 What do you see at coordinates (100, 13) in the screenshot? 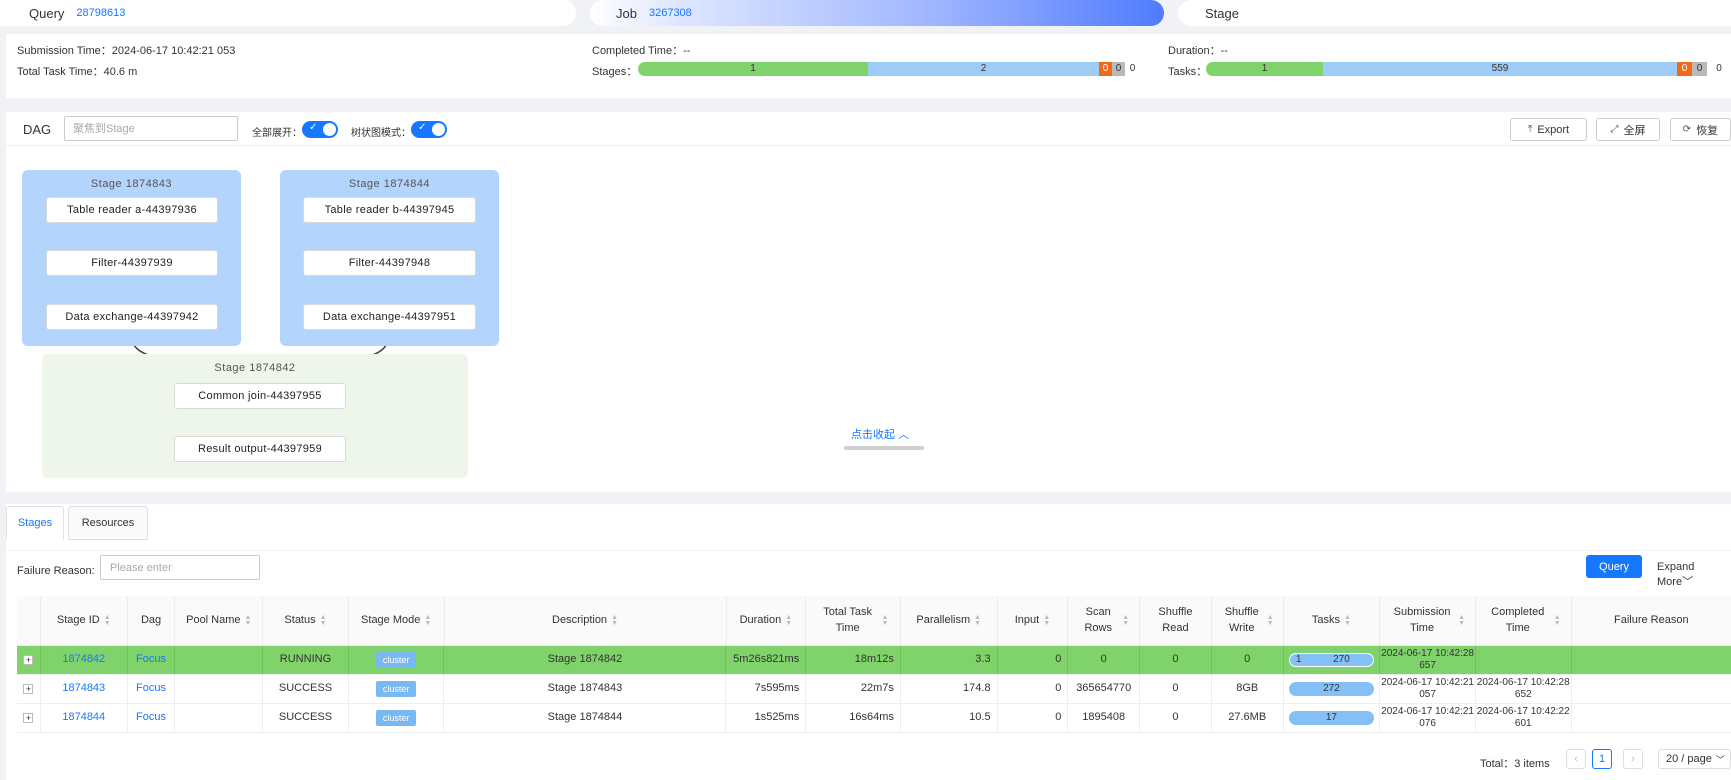
I see `query-id-link: 28798613` at bounding box center [100, 13].